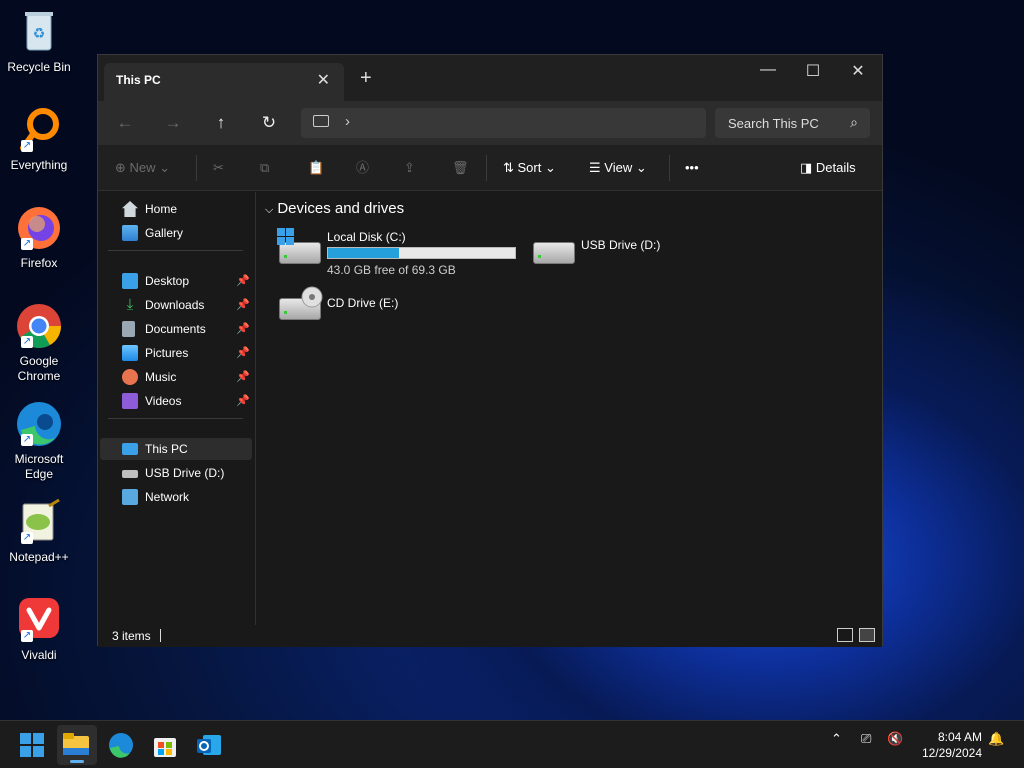  I want to click on share-icon: ⇪, so click(409, 168).